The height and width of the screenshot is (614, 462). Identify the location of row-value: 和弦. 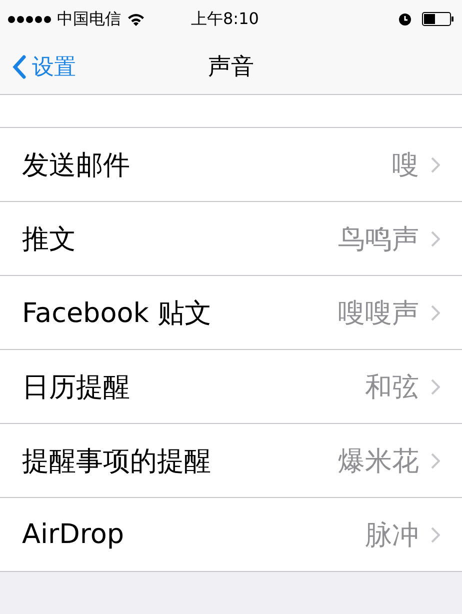
(392, 387).